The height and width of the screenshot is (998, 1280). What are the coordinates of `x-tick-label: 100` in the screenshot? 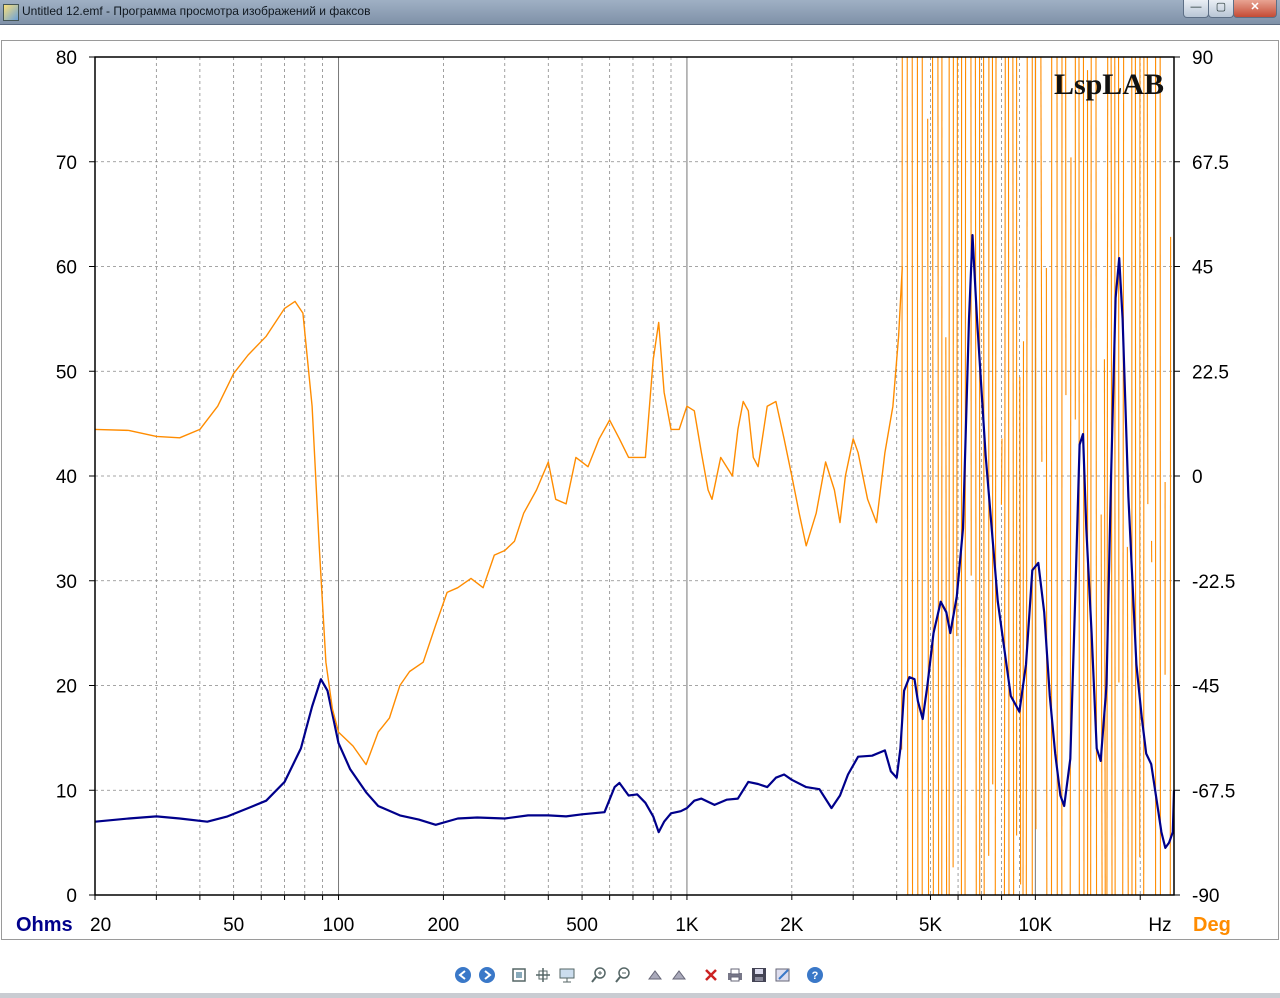 It's located at (339, 925).